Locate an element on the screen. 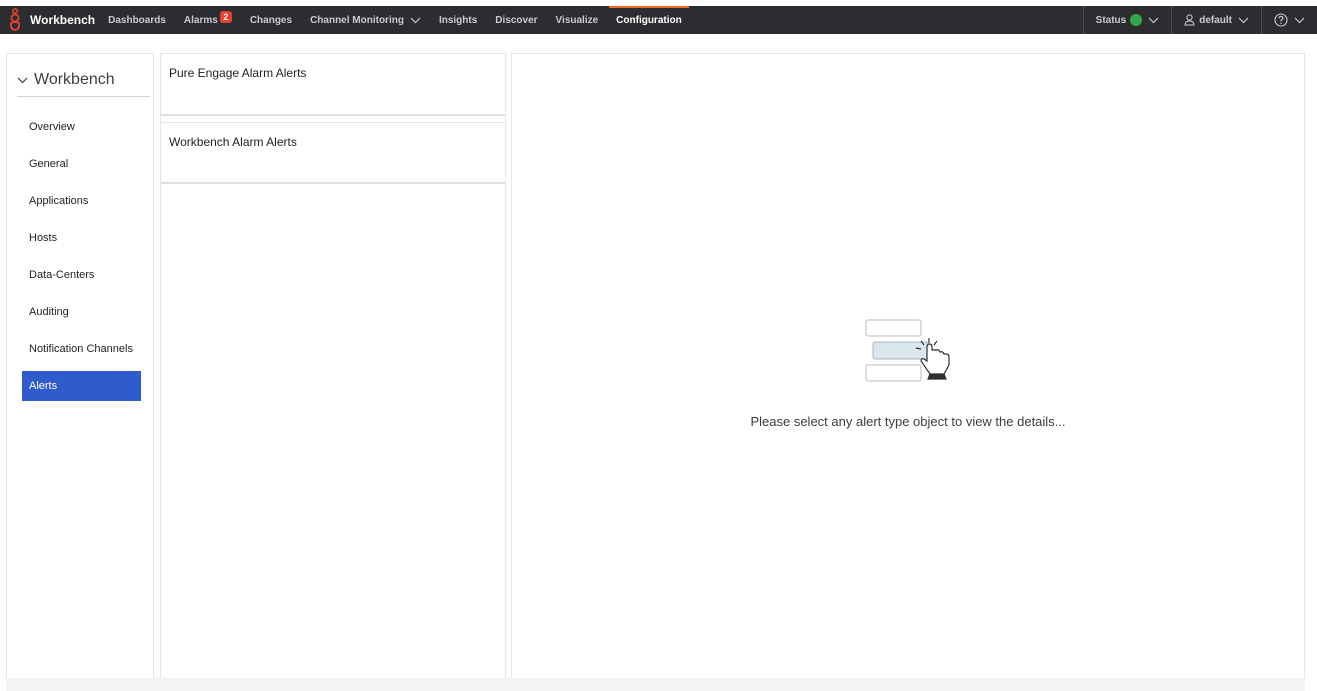  sidebar-title: Workbench is located at coordinates (74, 79).